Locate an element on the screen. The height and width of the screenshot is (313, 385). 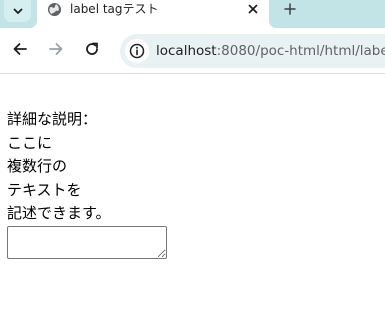
new-tab-button is located at coordinates (290, 9).